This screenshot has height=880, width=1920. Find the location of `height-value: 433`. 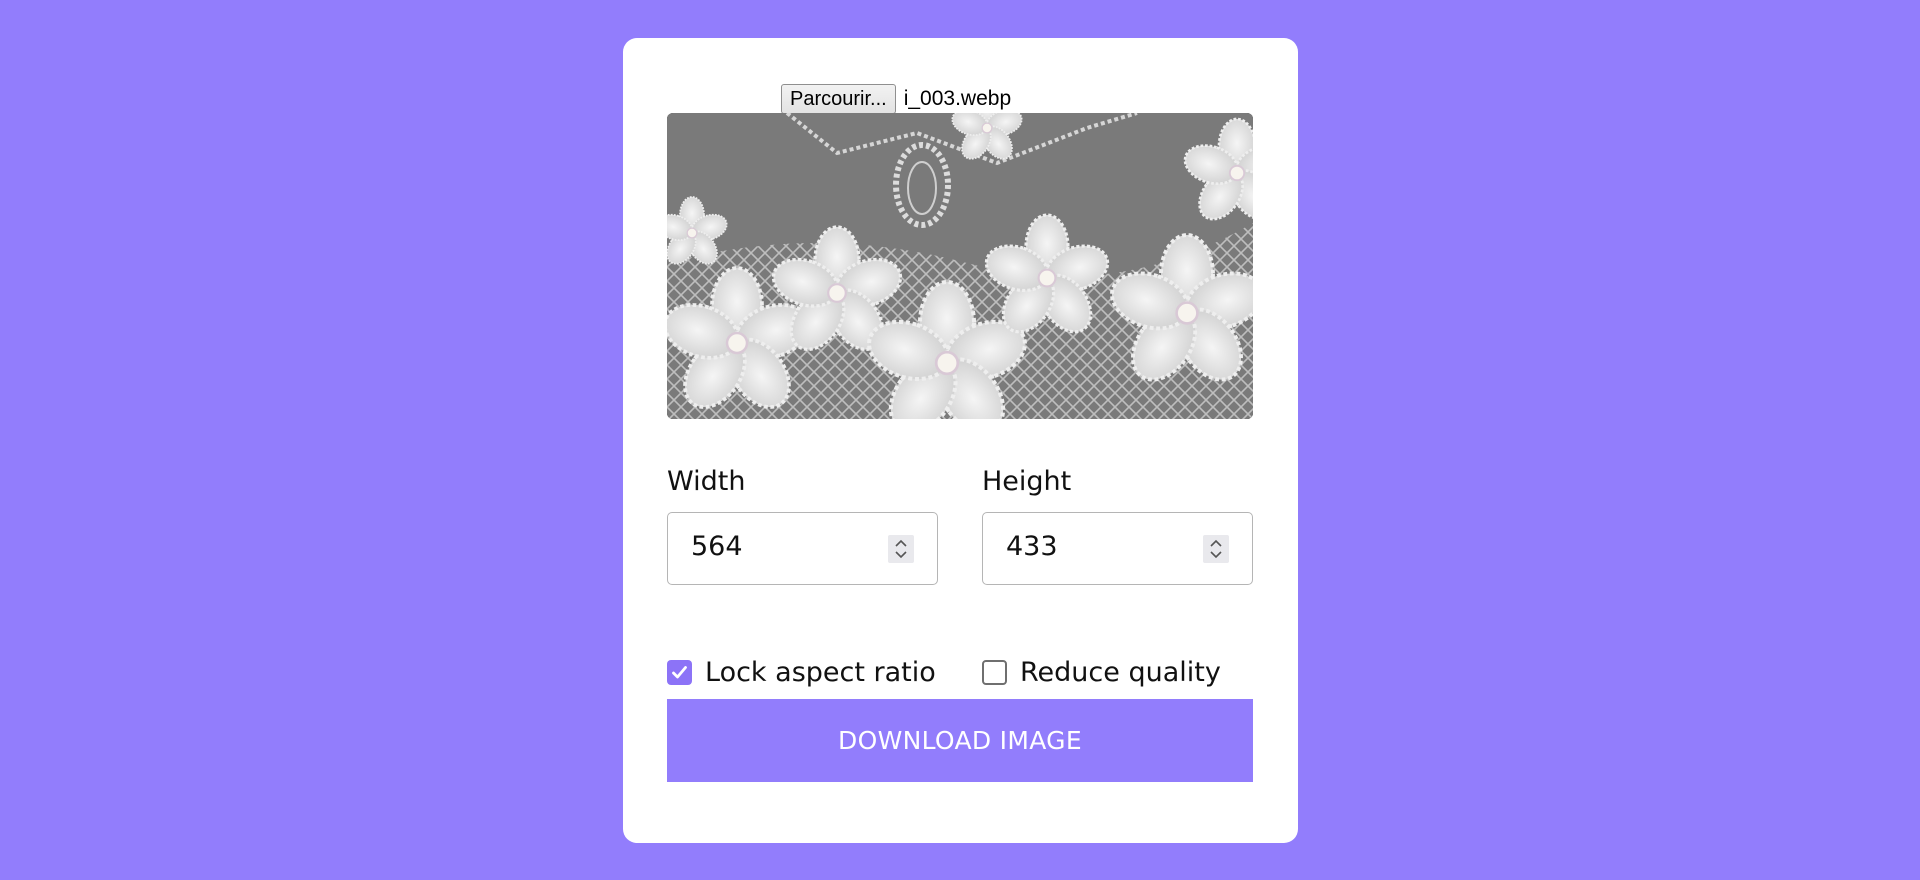

height-value: 433 is located at coordinates (1032, 546).